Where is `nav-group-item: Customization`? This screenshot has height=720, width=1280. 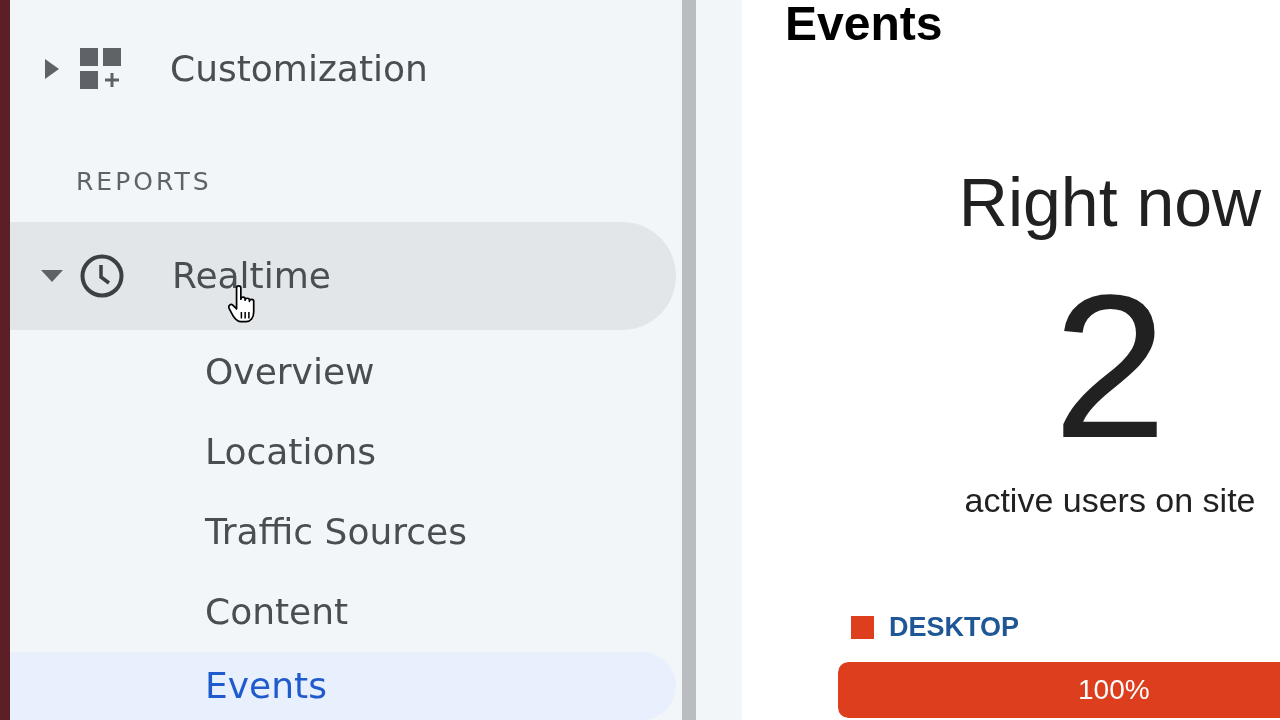 nav-group-item: Customization is located at coordinates (343, 69).